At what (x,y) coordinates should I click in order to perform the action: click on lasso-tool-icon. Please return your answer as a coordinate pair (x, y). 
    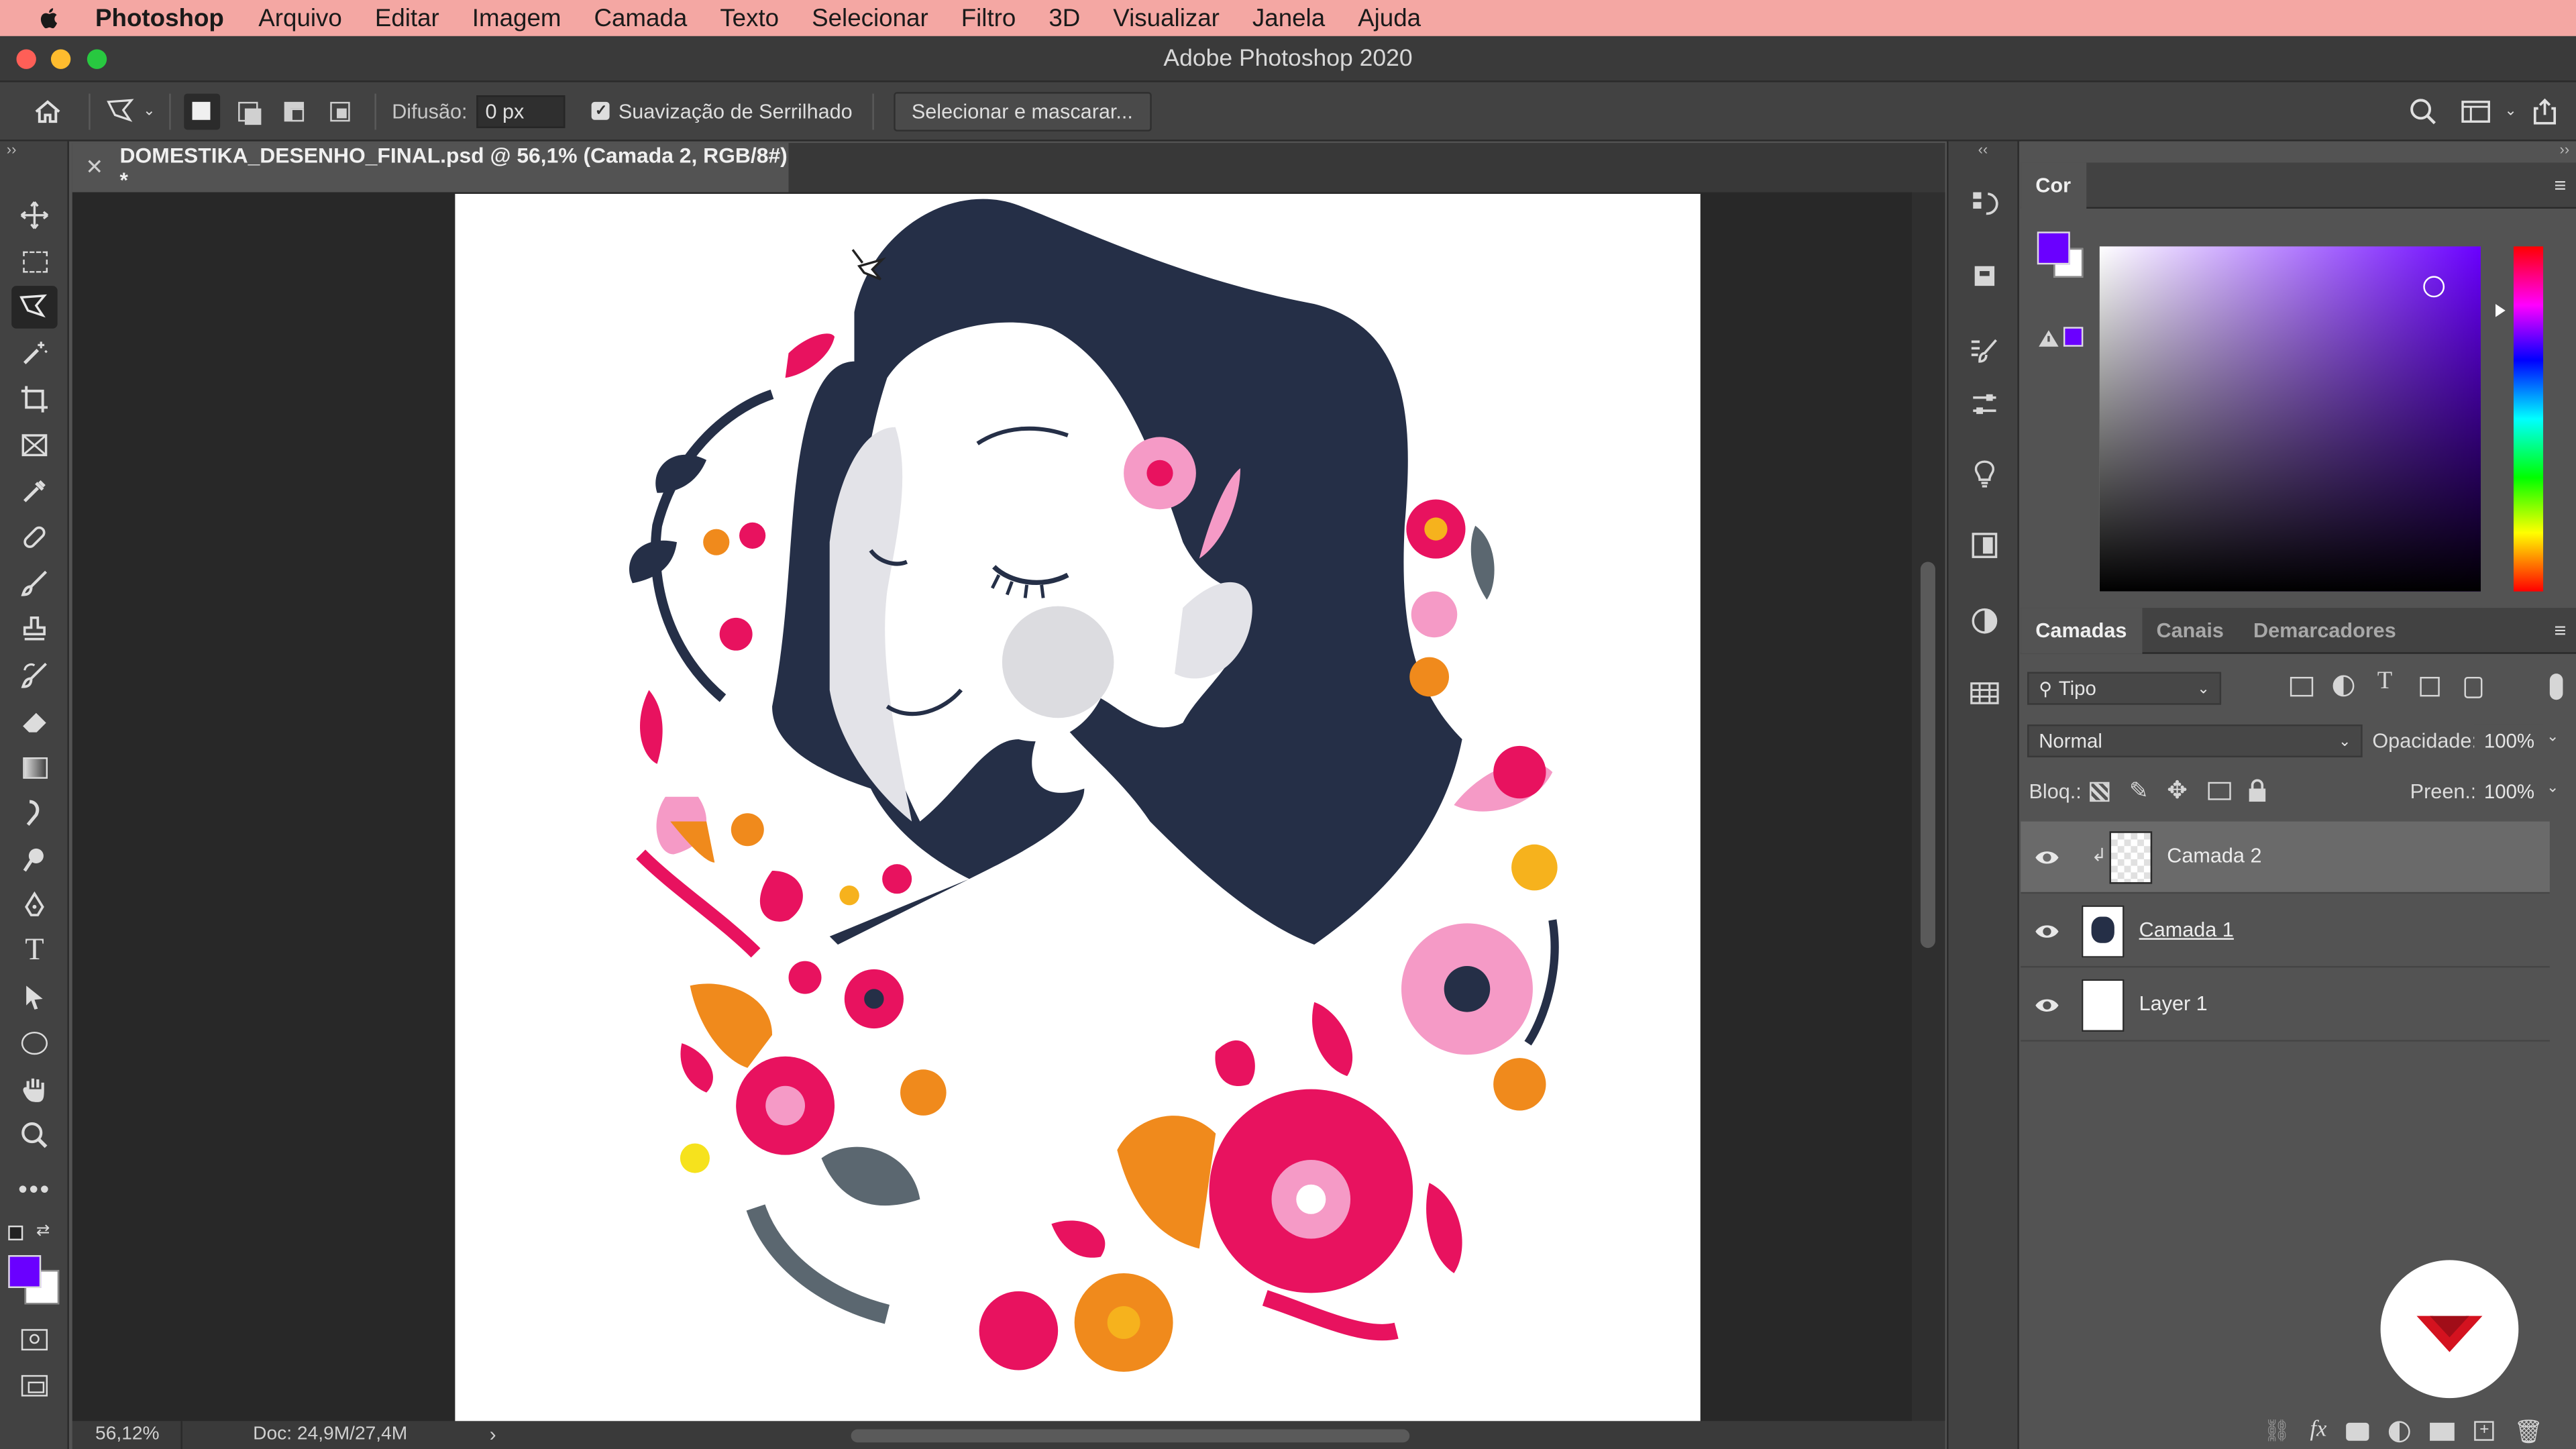
    Looking at the image, I should click on (34, 307).